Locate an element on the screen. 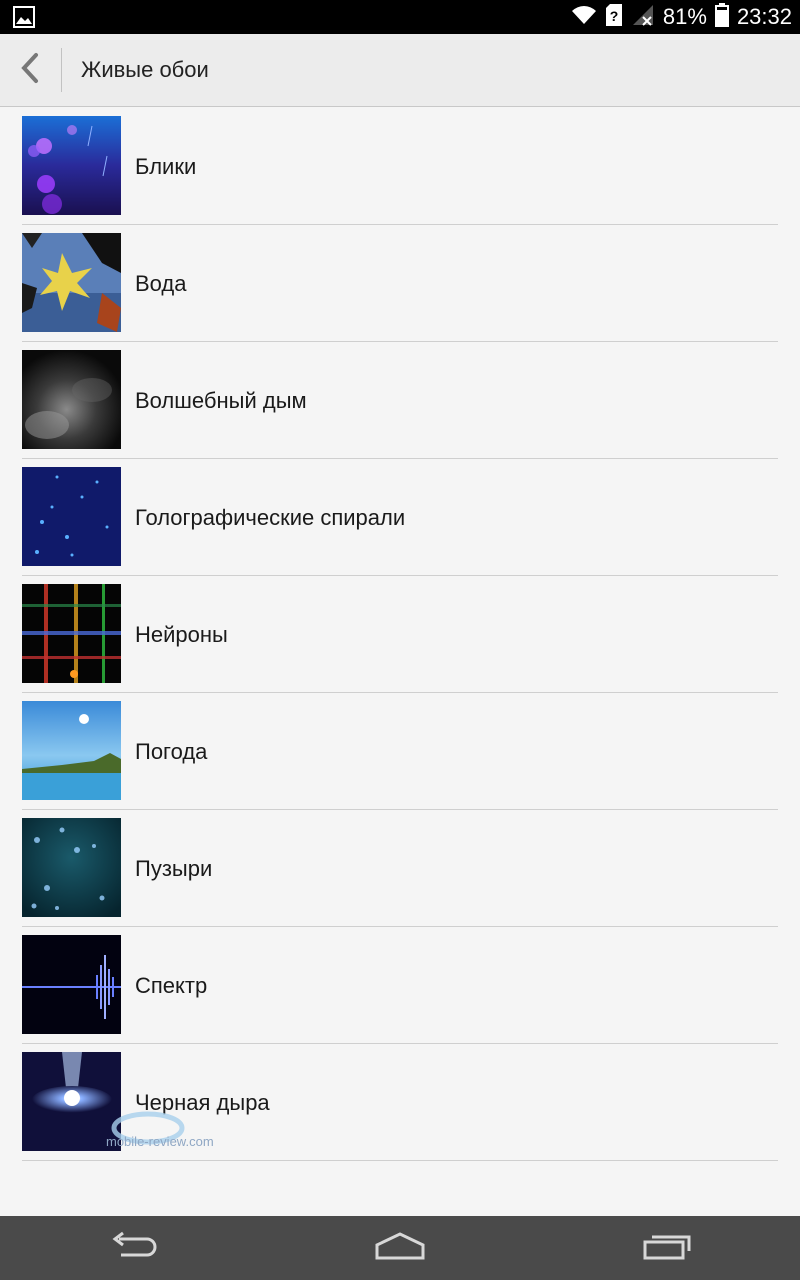 The image size is (800, 1280). thumbnail-spectrum is located at coordinates (71, 984).